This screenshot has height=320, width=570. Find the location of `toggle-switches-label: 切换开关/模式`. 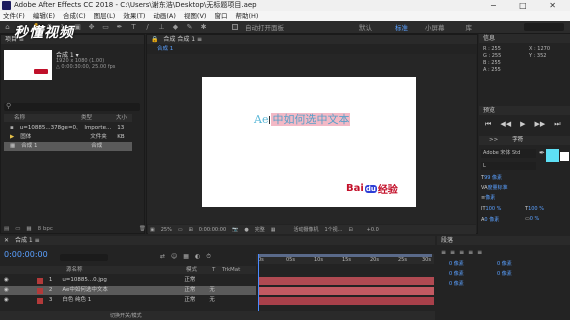

toggle-switches-label: 切换开关/模式 is located at coordinates (126, 315).